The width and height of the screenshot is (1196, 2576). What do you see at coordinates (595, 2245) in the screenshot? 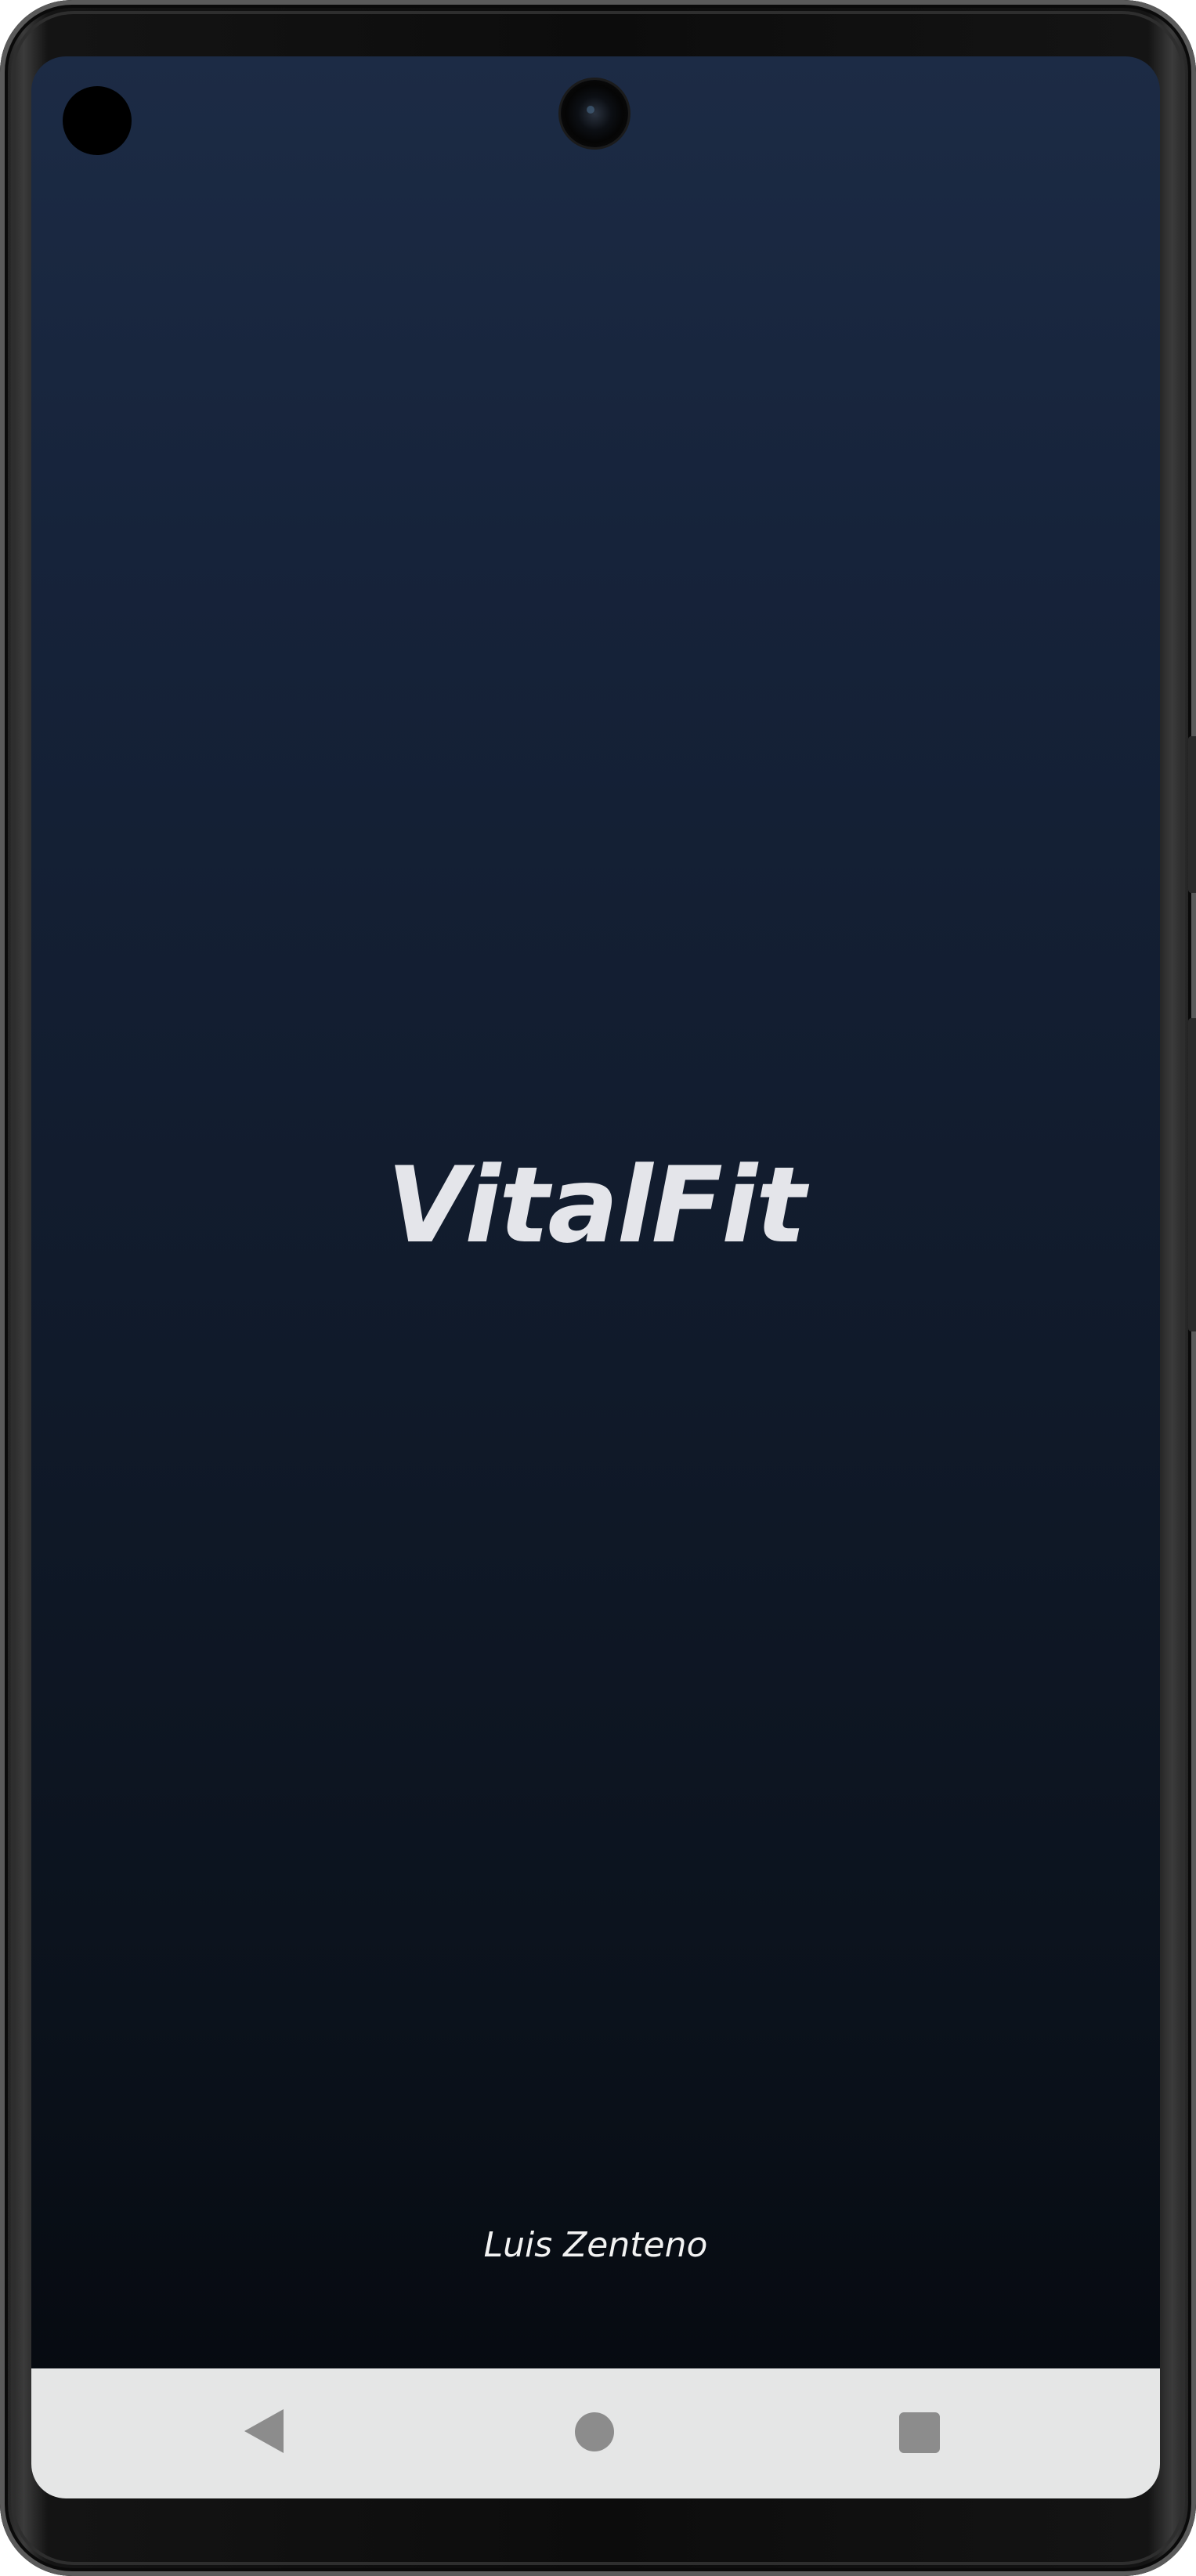
I see `author-credit: Luis Zenteno` at bounding box center [595, 2245].